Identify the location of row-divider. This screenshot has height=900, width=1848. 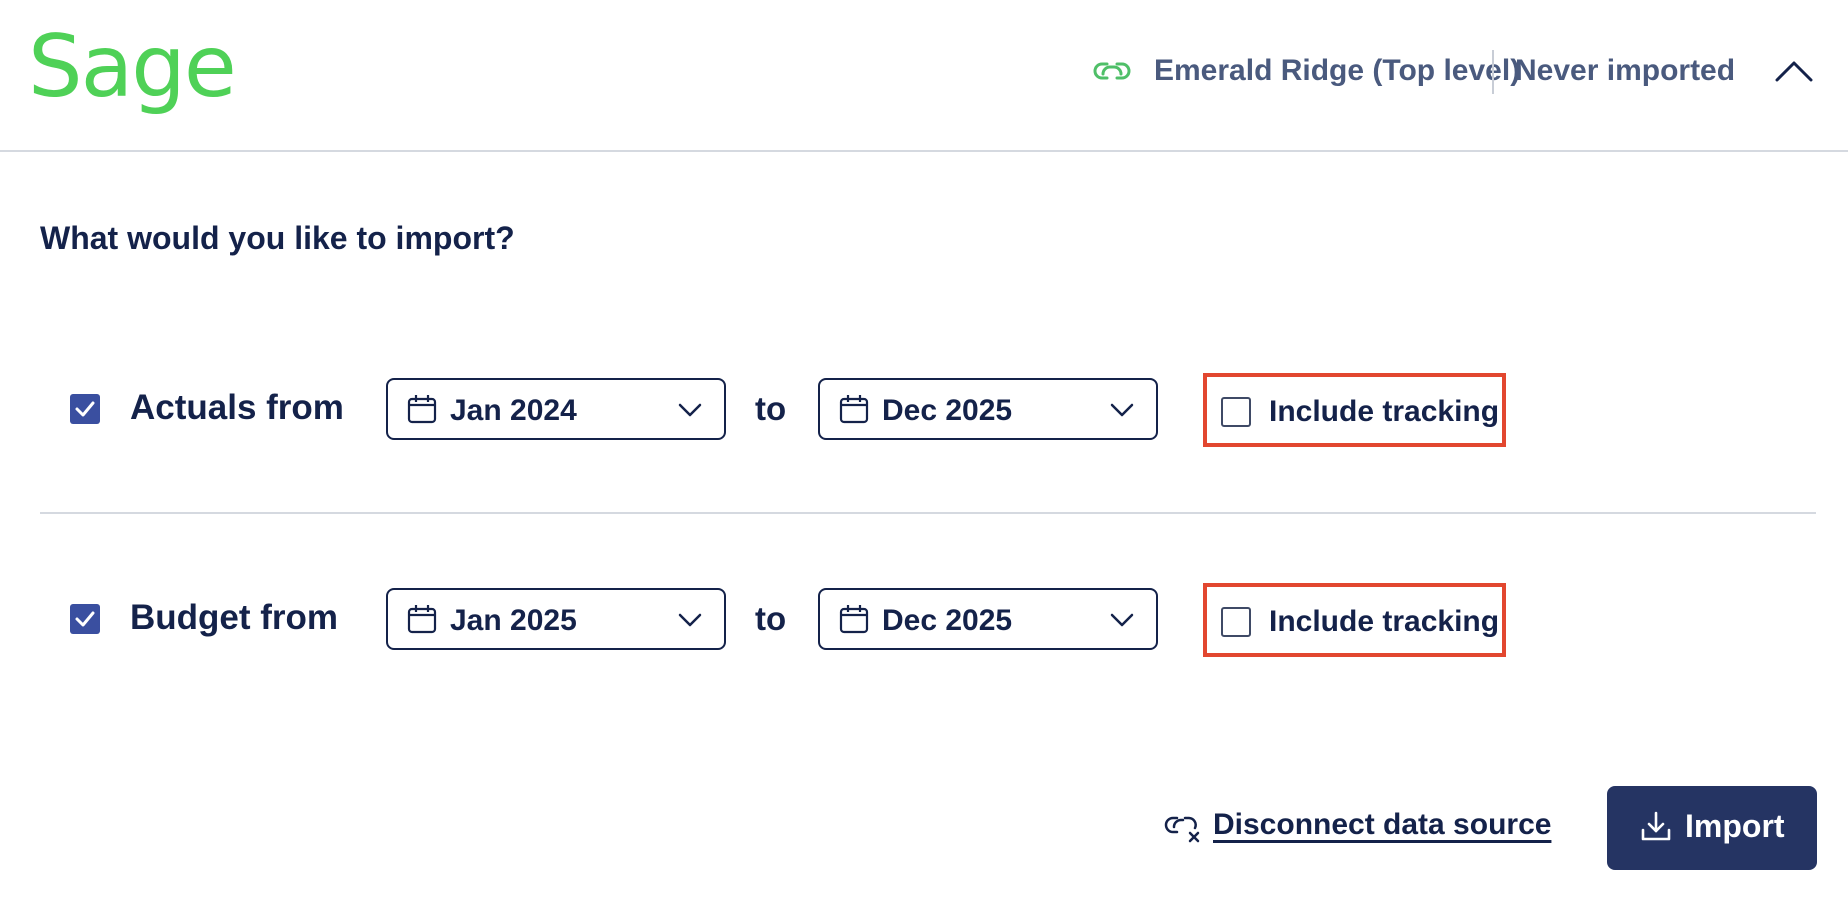
(928, 513).